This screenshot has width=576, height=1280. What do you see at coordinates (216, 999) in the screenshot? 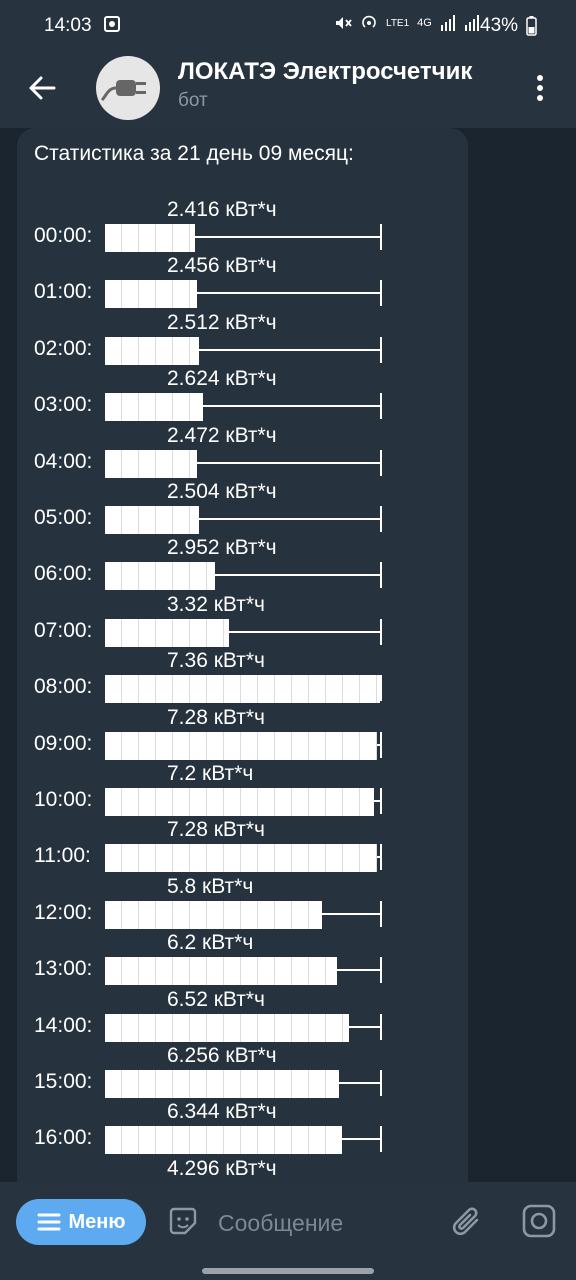
I see `stats-value: 6.52 кВт*ч` at bounding box center [216, 999].